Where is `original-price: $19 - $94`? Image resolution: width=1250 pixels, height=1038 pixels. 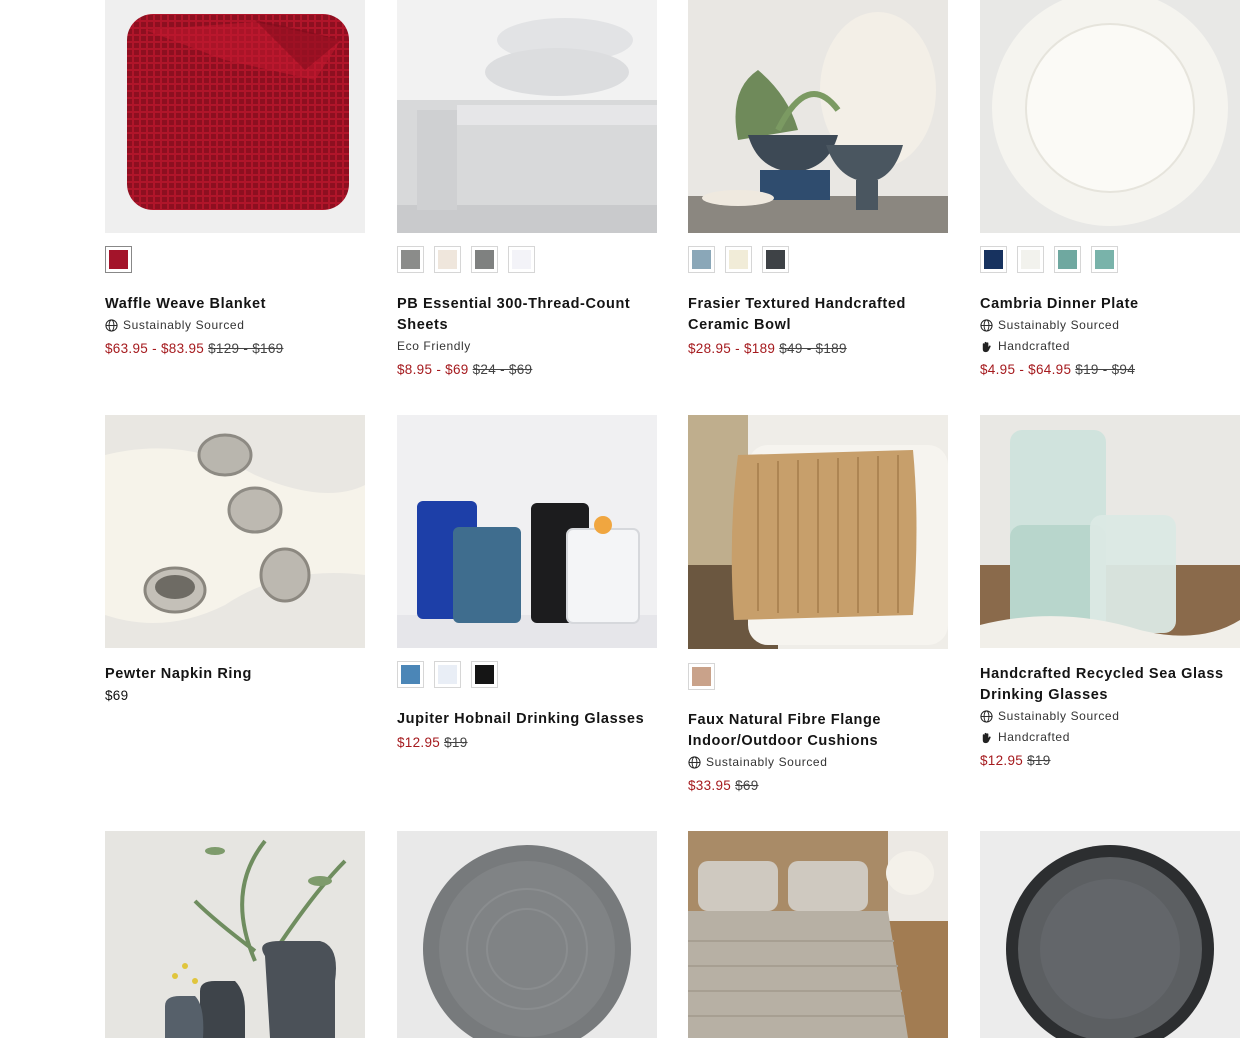 original-price: $19 - $94 is located at coordinates (1105, 369).